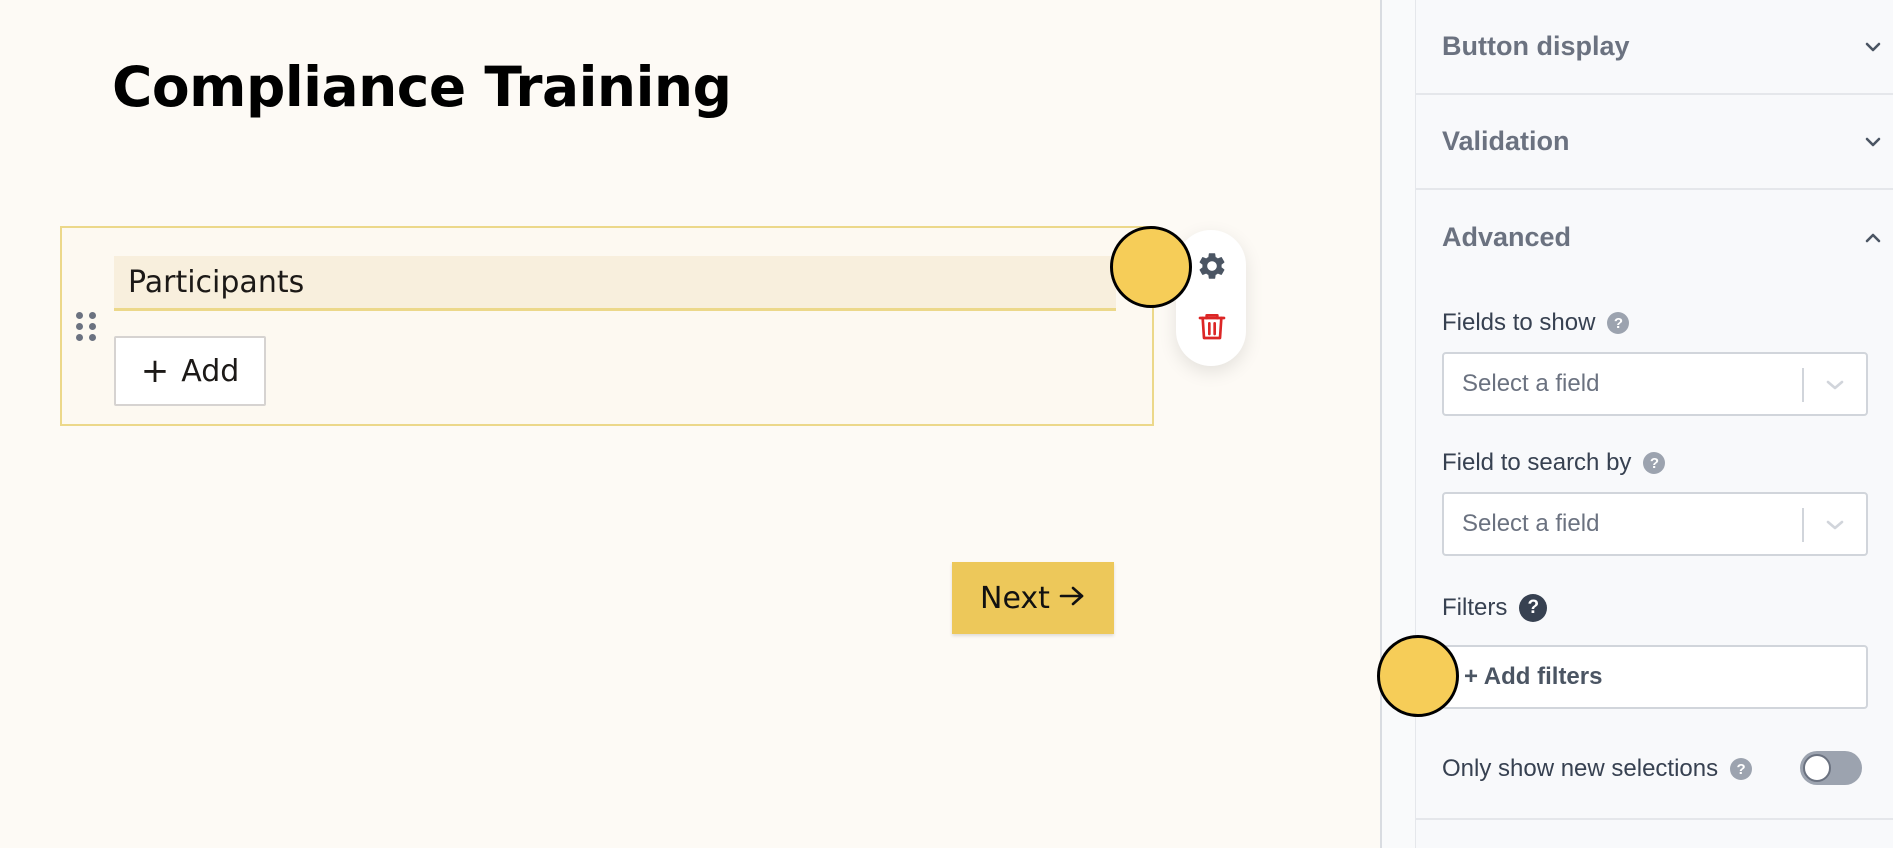  I want to click on section-button-display: Button display, so click(1654, 47).